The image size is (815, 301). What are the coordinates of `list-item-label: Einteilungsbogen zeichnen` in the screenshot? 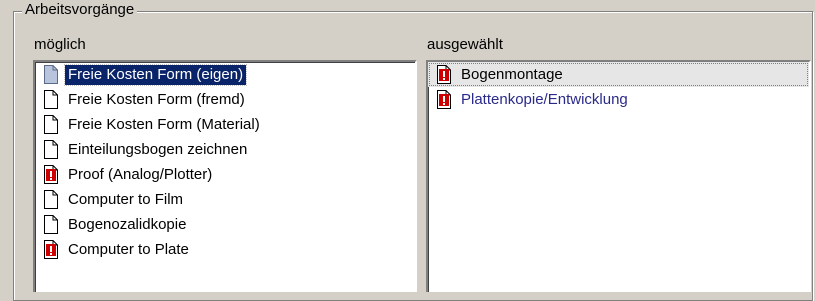 It's located at (158, 149).